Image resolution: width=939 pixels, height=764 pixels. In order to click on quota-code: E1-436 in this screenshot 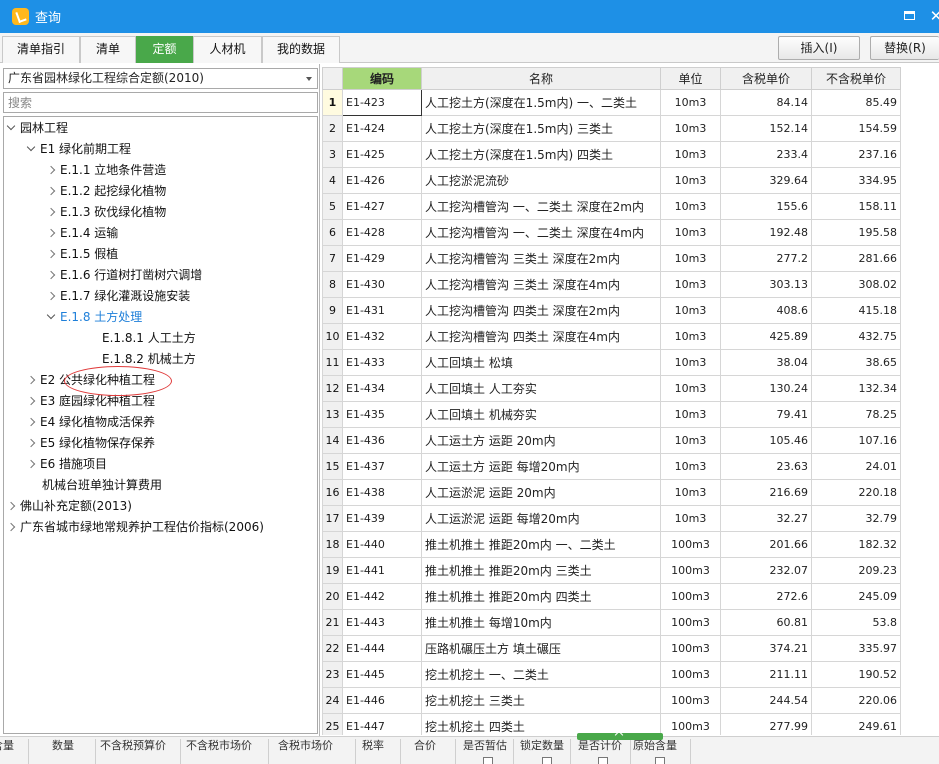, I will do `click(382, 440)`.